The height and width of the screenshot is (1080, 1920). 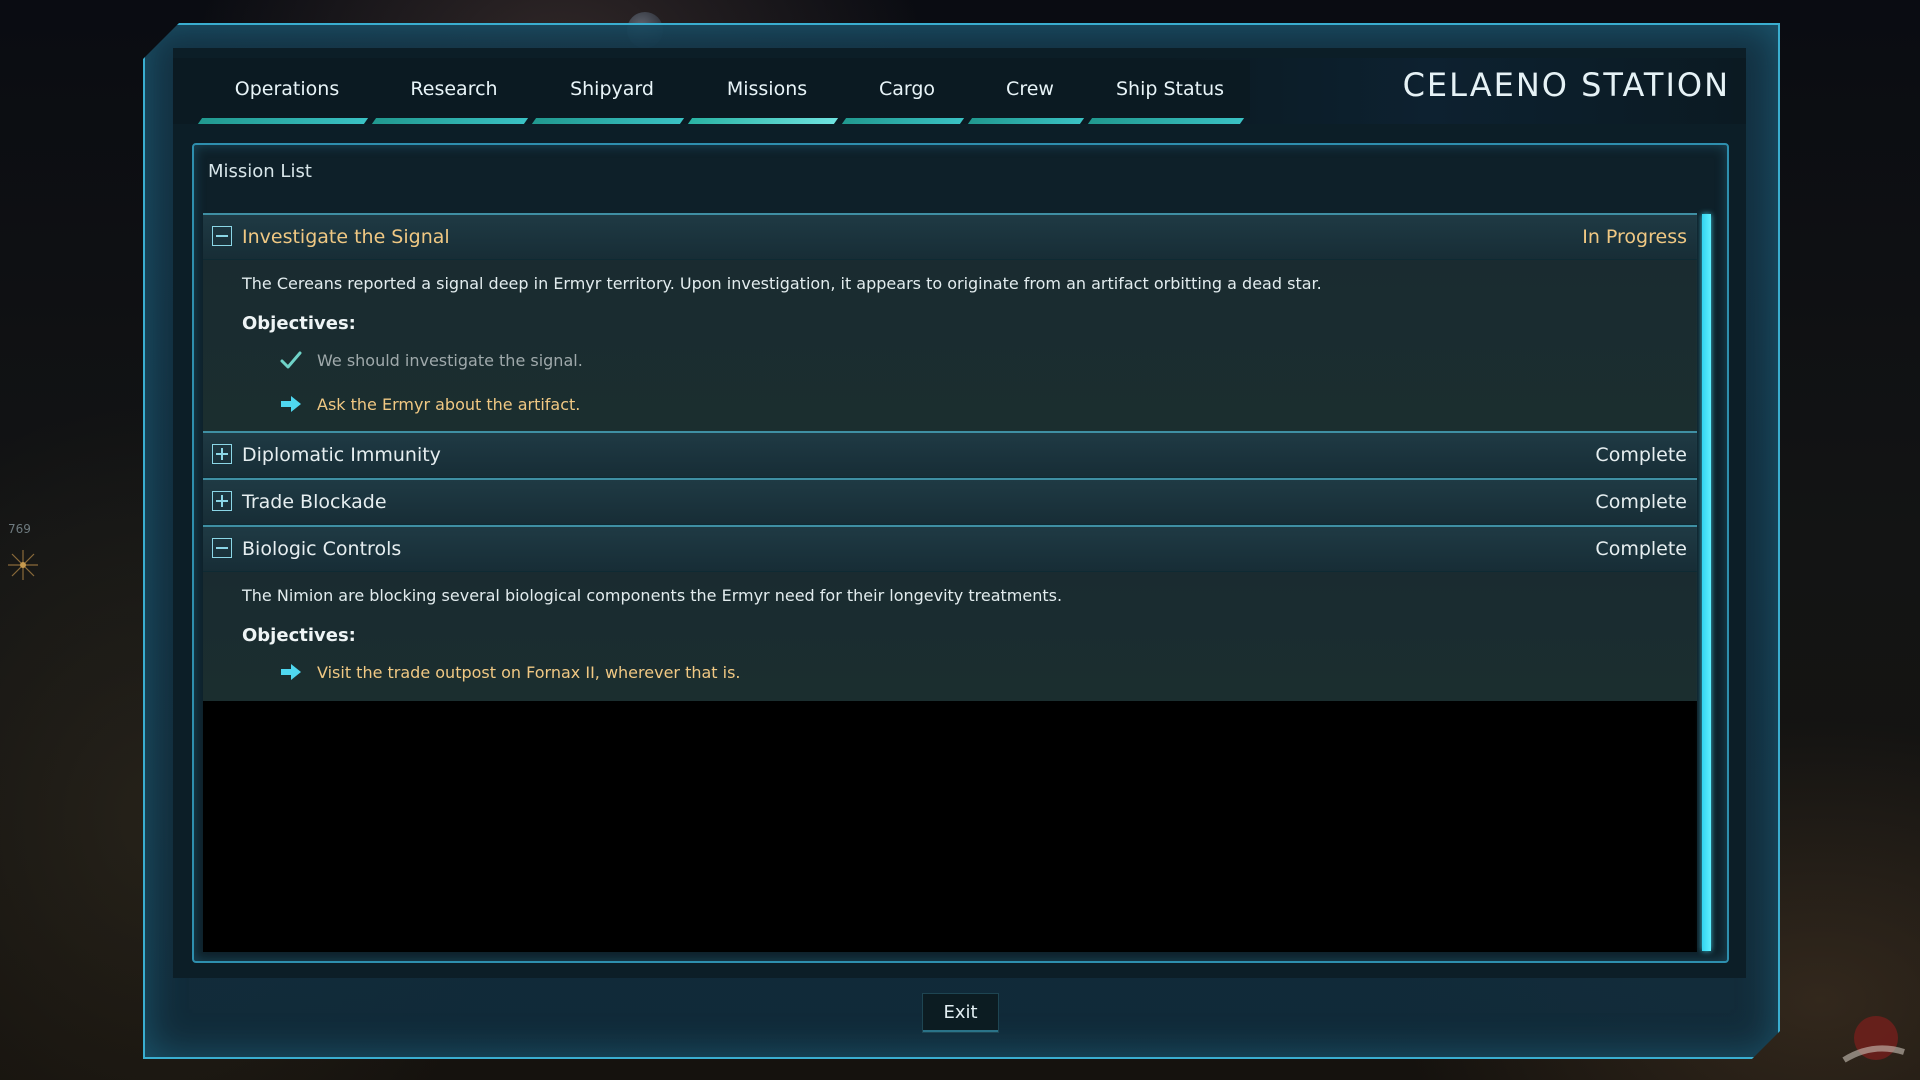 I want to click on tab-research: Research, so click(x=454, y=89).